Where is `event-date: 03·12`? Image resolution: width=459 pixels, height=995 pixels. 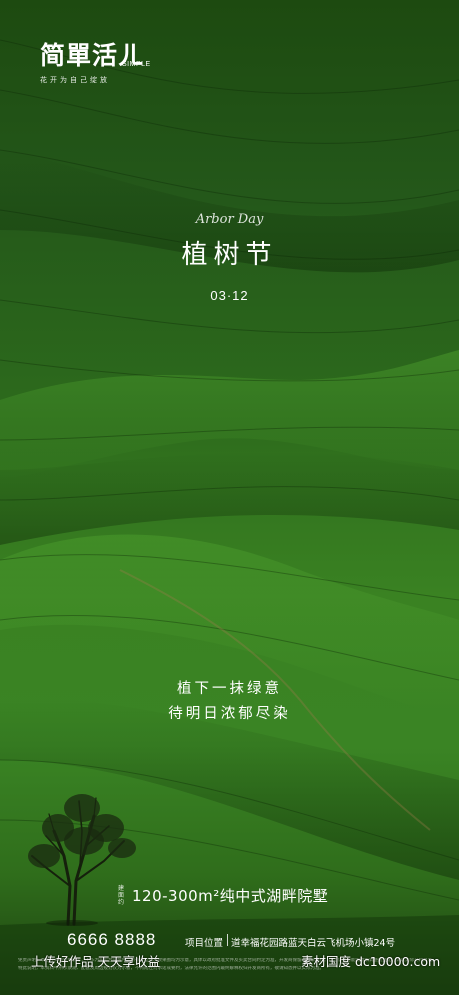 event-date: 03·12 is located at coordinates (229, 295).